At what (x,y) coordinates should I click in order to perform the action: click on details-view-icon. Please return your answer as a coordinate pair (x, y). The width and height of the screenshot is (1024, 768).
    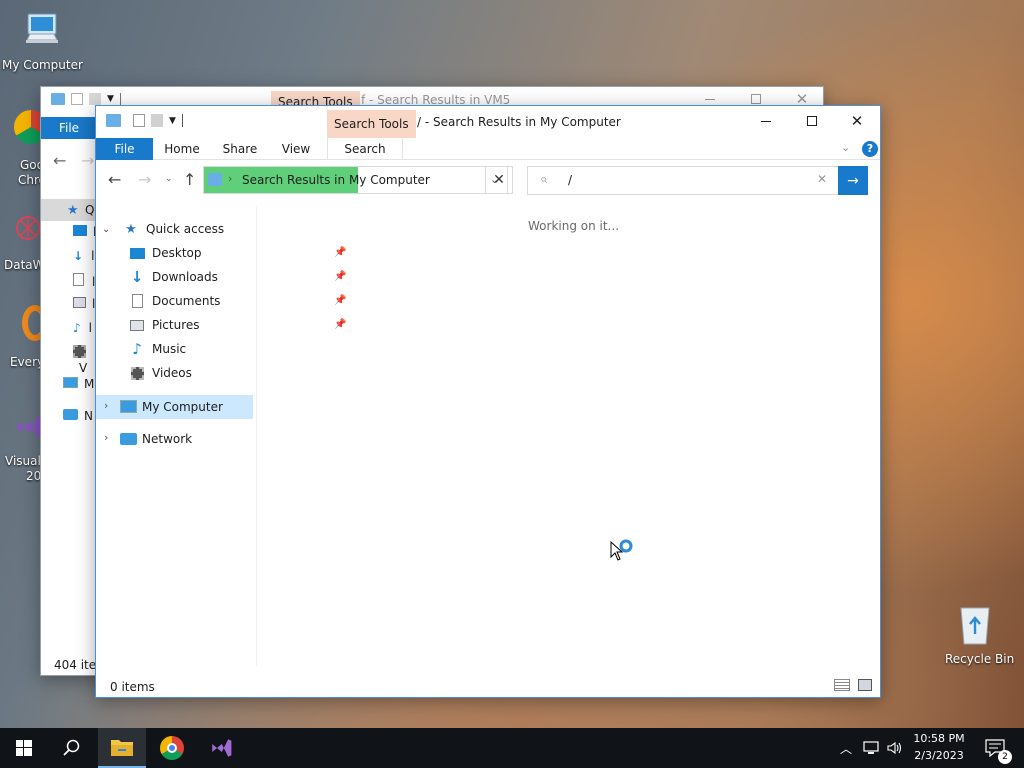
    Looking at the image, I should click on (842, 685).